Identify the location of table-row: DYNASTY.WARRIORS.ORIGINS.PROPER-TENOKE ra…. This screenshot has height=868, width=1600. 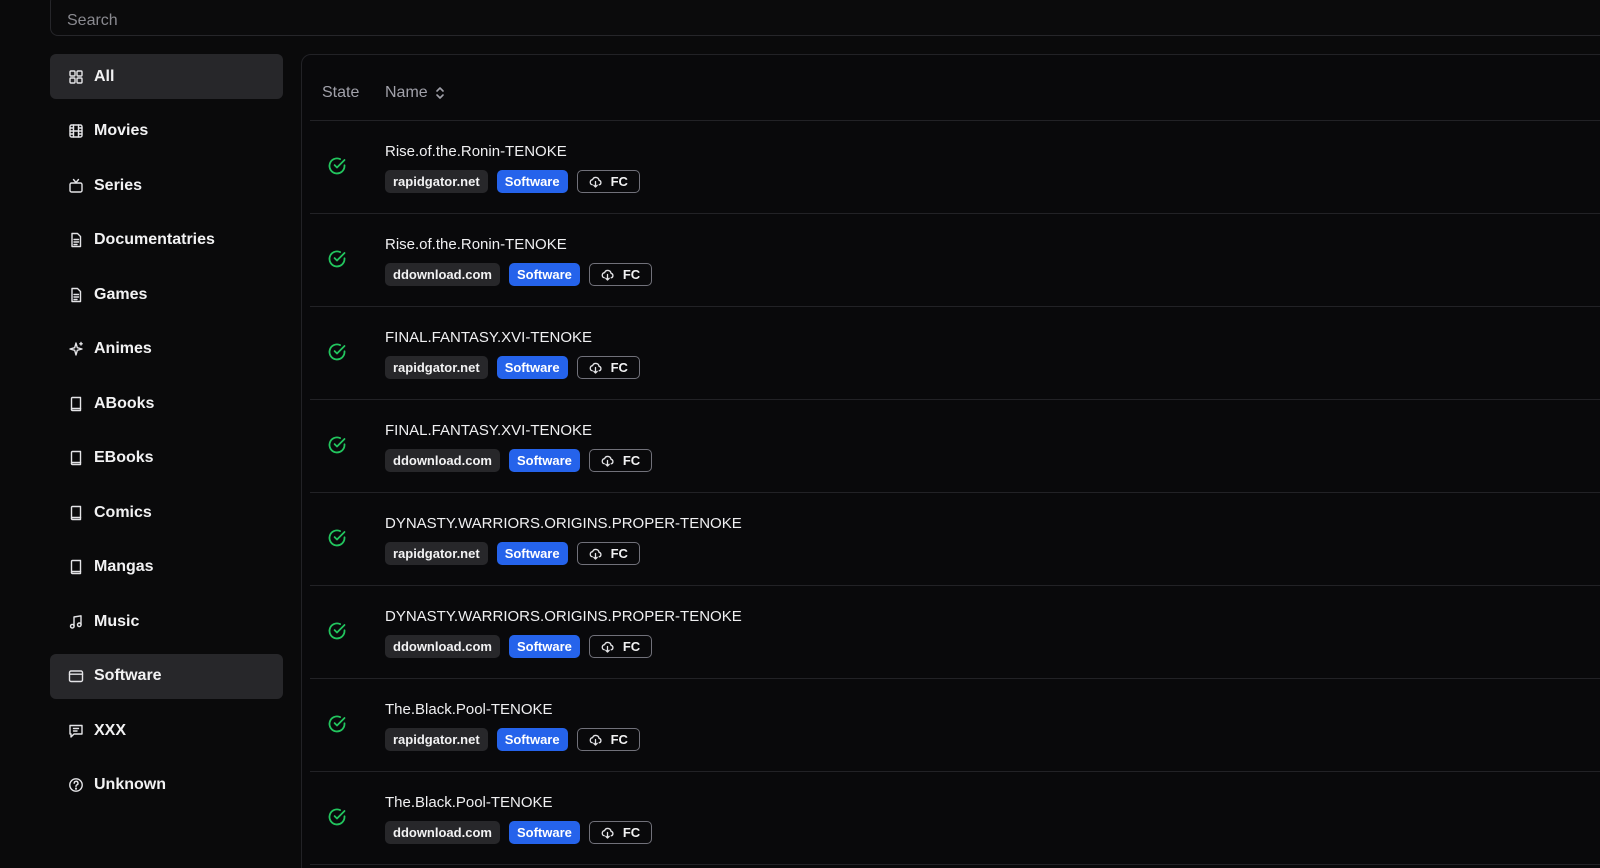
(955, 539).